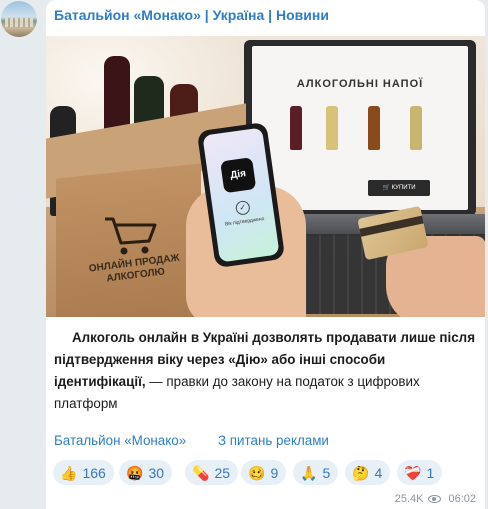 The width and height of the screenshot is (488, 509). I want to click on pill-icon: 💊, so click(201, 472).